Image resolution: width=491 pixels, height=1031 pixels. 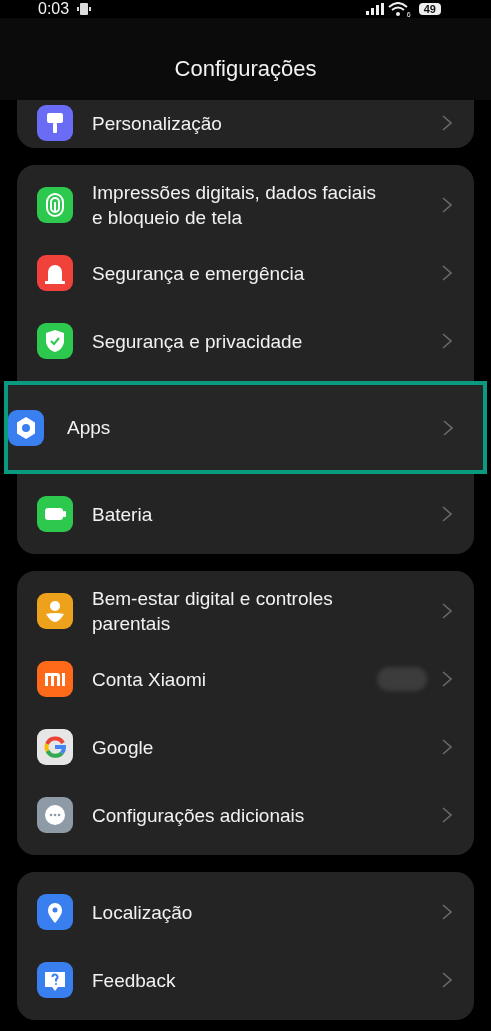 I want to click on battery-icon, so click(x=55, y=514).